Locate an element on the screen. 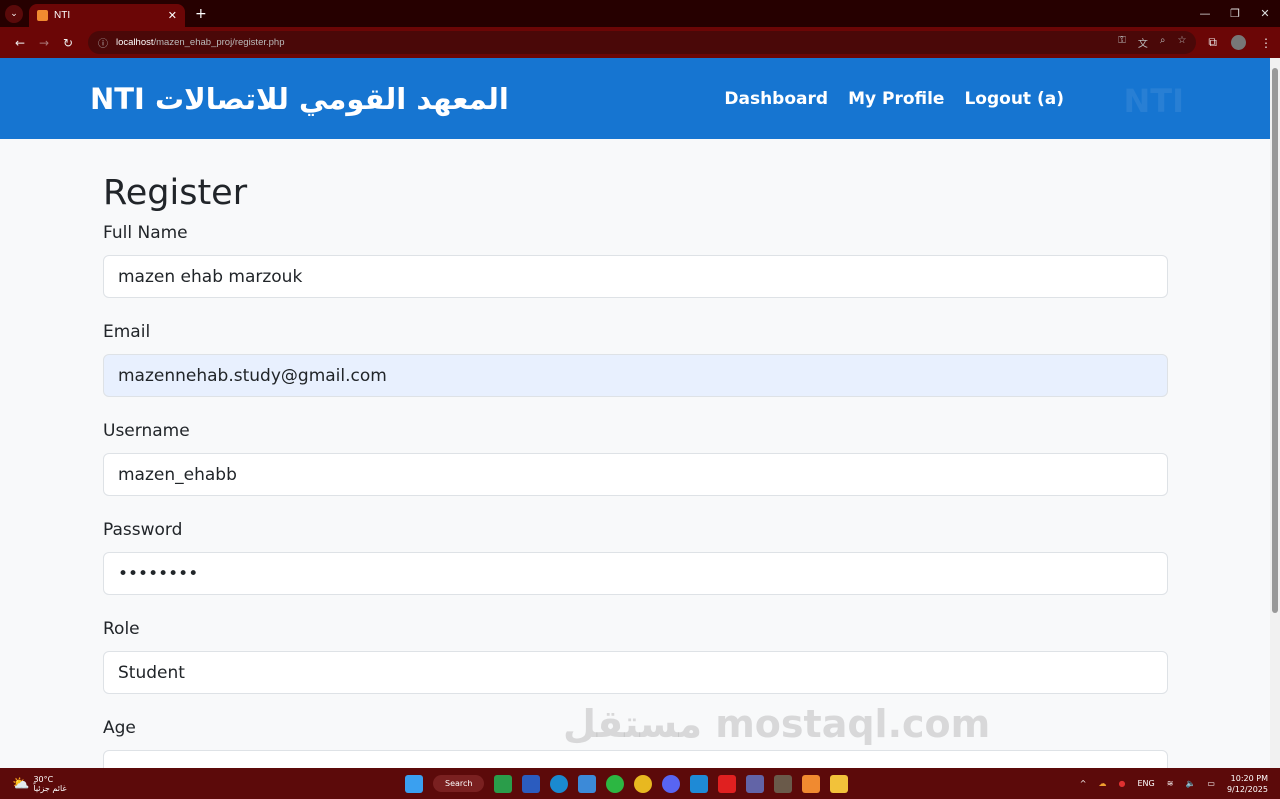 The width and height of the screenshot is (1280, 799). onedrive-icon: ☁ is located at coordinates (1103, 783).